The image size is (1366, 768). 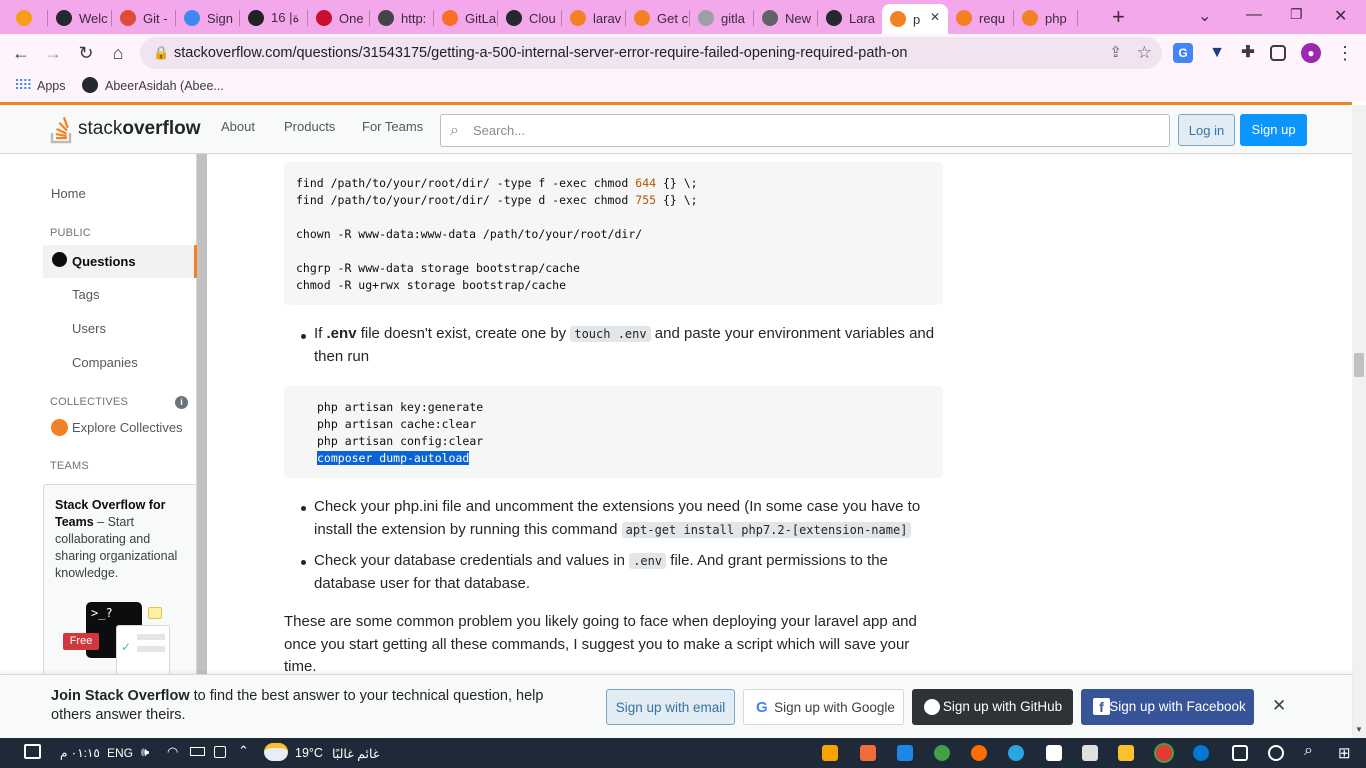 I want to click on mail-icon, so click(x=1054, y=753).